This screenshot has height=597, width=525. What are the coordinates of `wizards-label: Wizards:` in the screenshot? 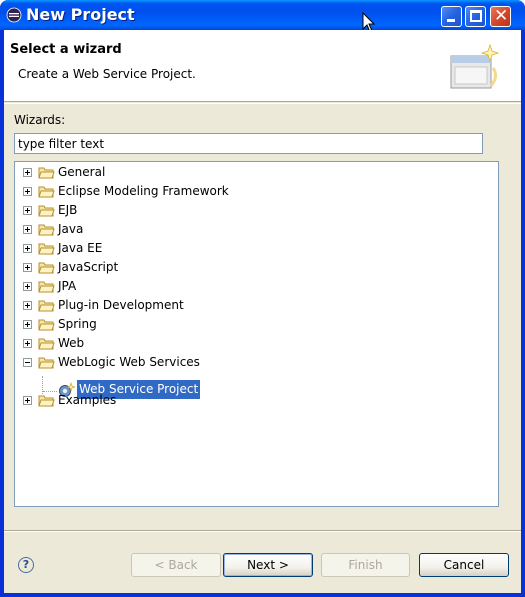 It's located at (40, 120).